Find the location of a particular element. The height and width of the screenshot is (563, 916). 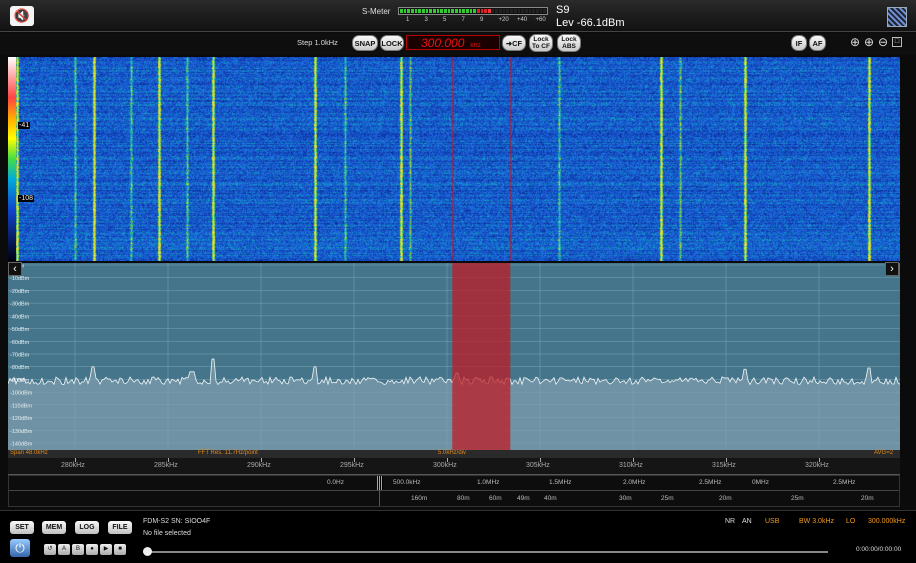

spectrum-db-label: -40dBm is located at coordinates (20, 317).